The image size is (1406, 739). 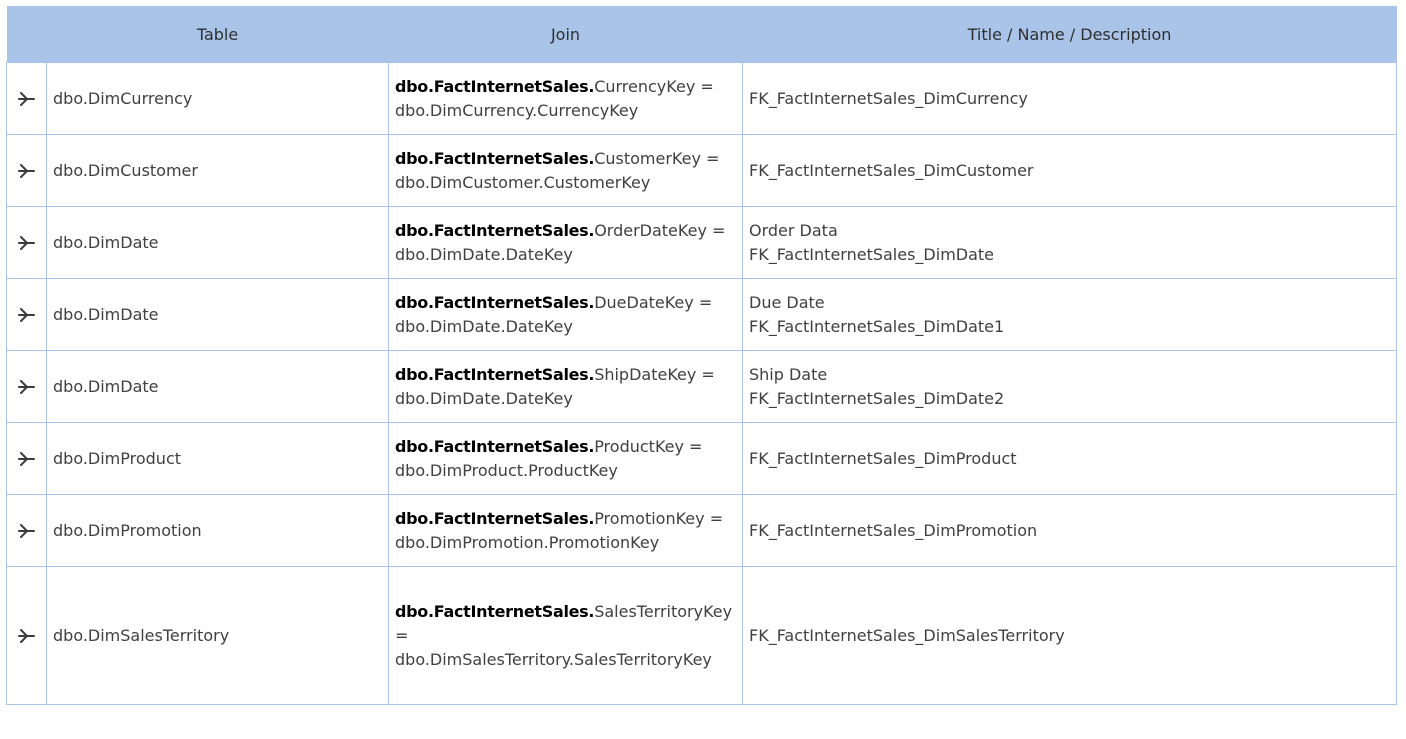 I want to click on related-table-text: dbo.DimSalesTerritory, so click(x=141, y=635).